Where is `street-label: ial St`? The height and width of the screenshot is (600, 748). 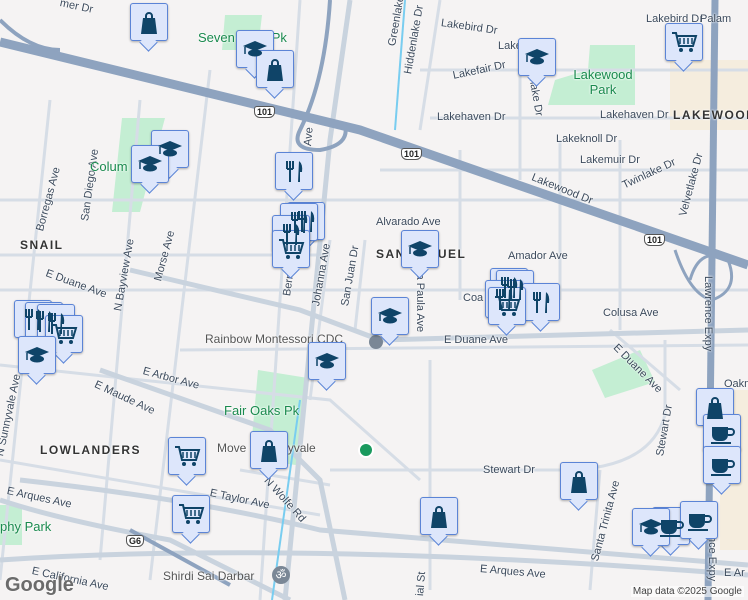 street-label: ial St is located at coordinates (421, 584).